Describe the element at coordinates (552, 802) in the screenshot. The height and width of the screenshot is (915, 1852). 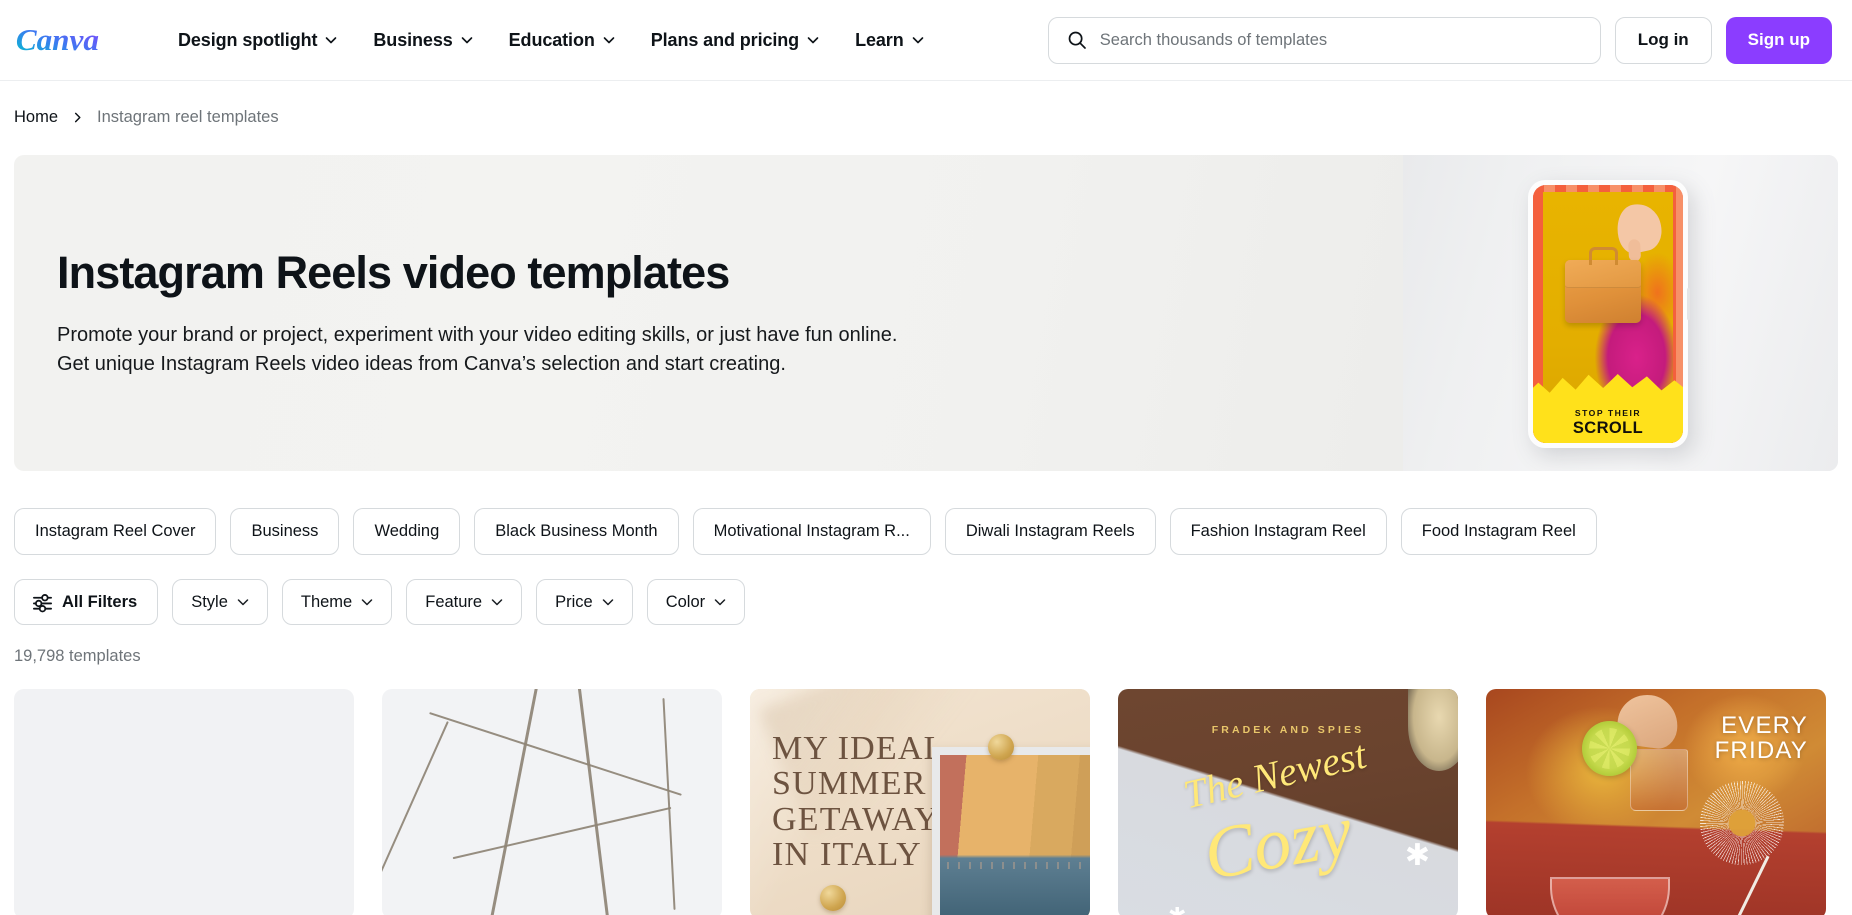
I see `template-card-autumn-forest` at that location.